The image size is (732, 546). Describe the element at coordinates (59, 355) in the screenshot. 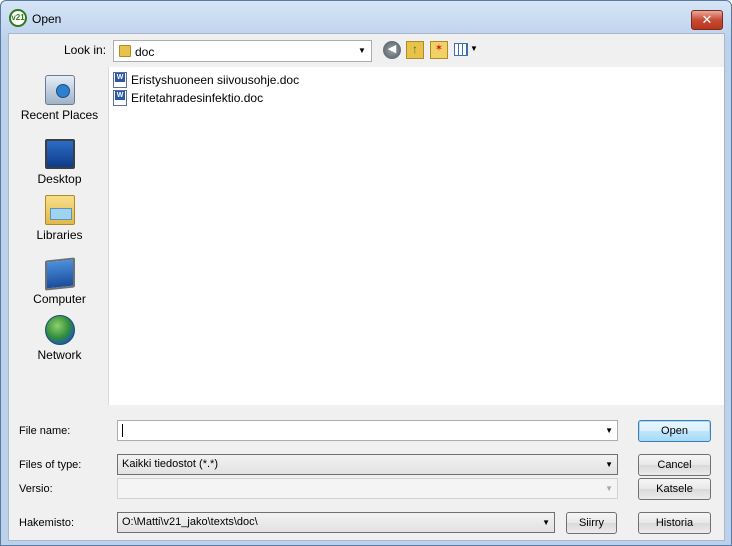

I see `place-label: Network` at that location.